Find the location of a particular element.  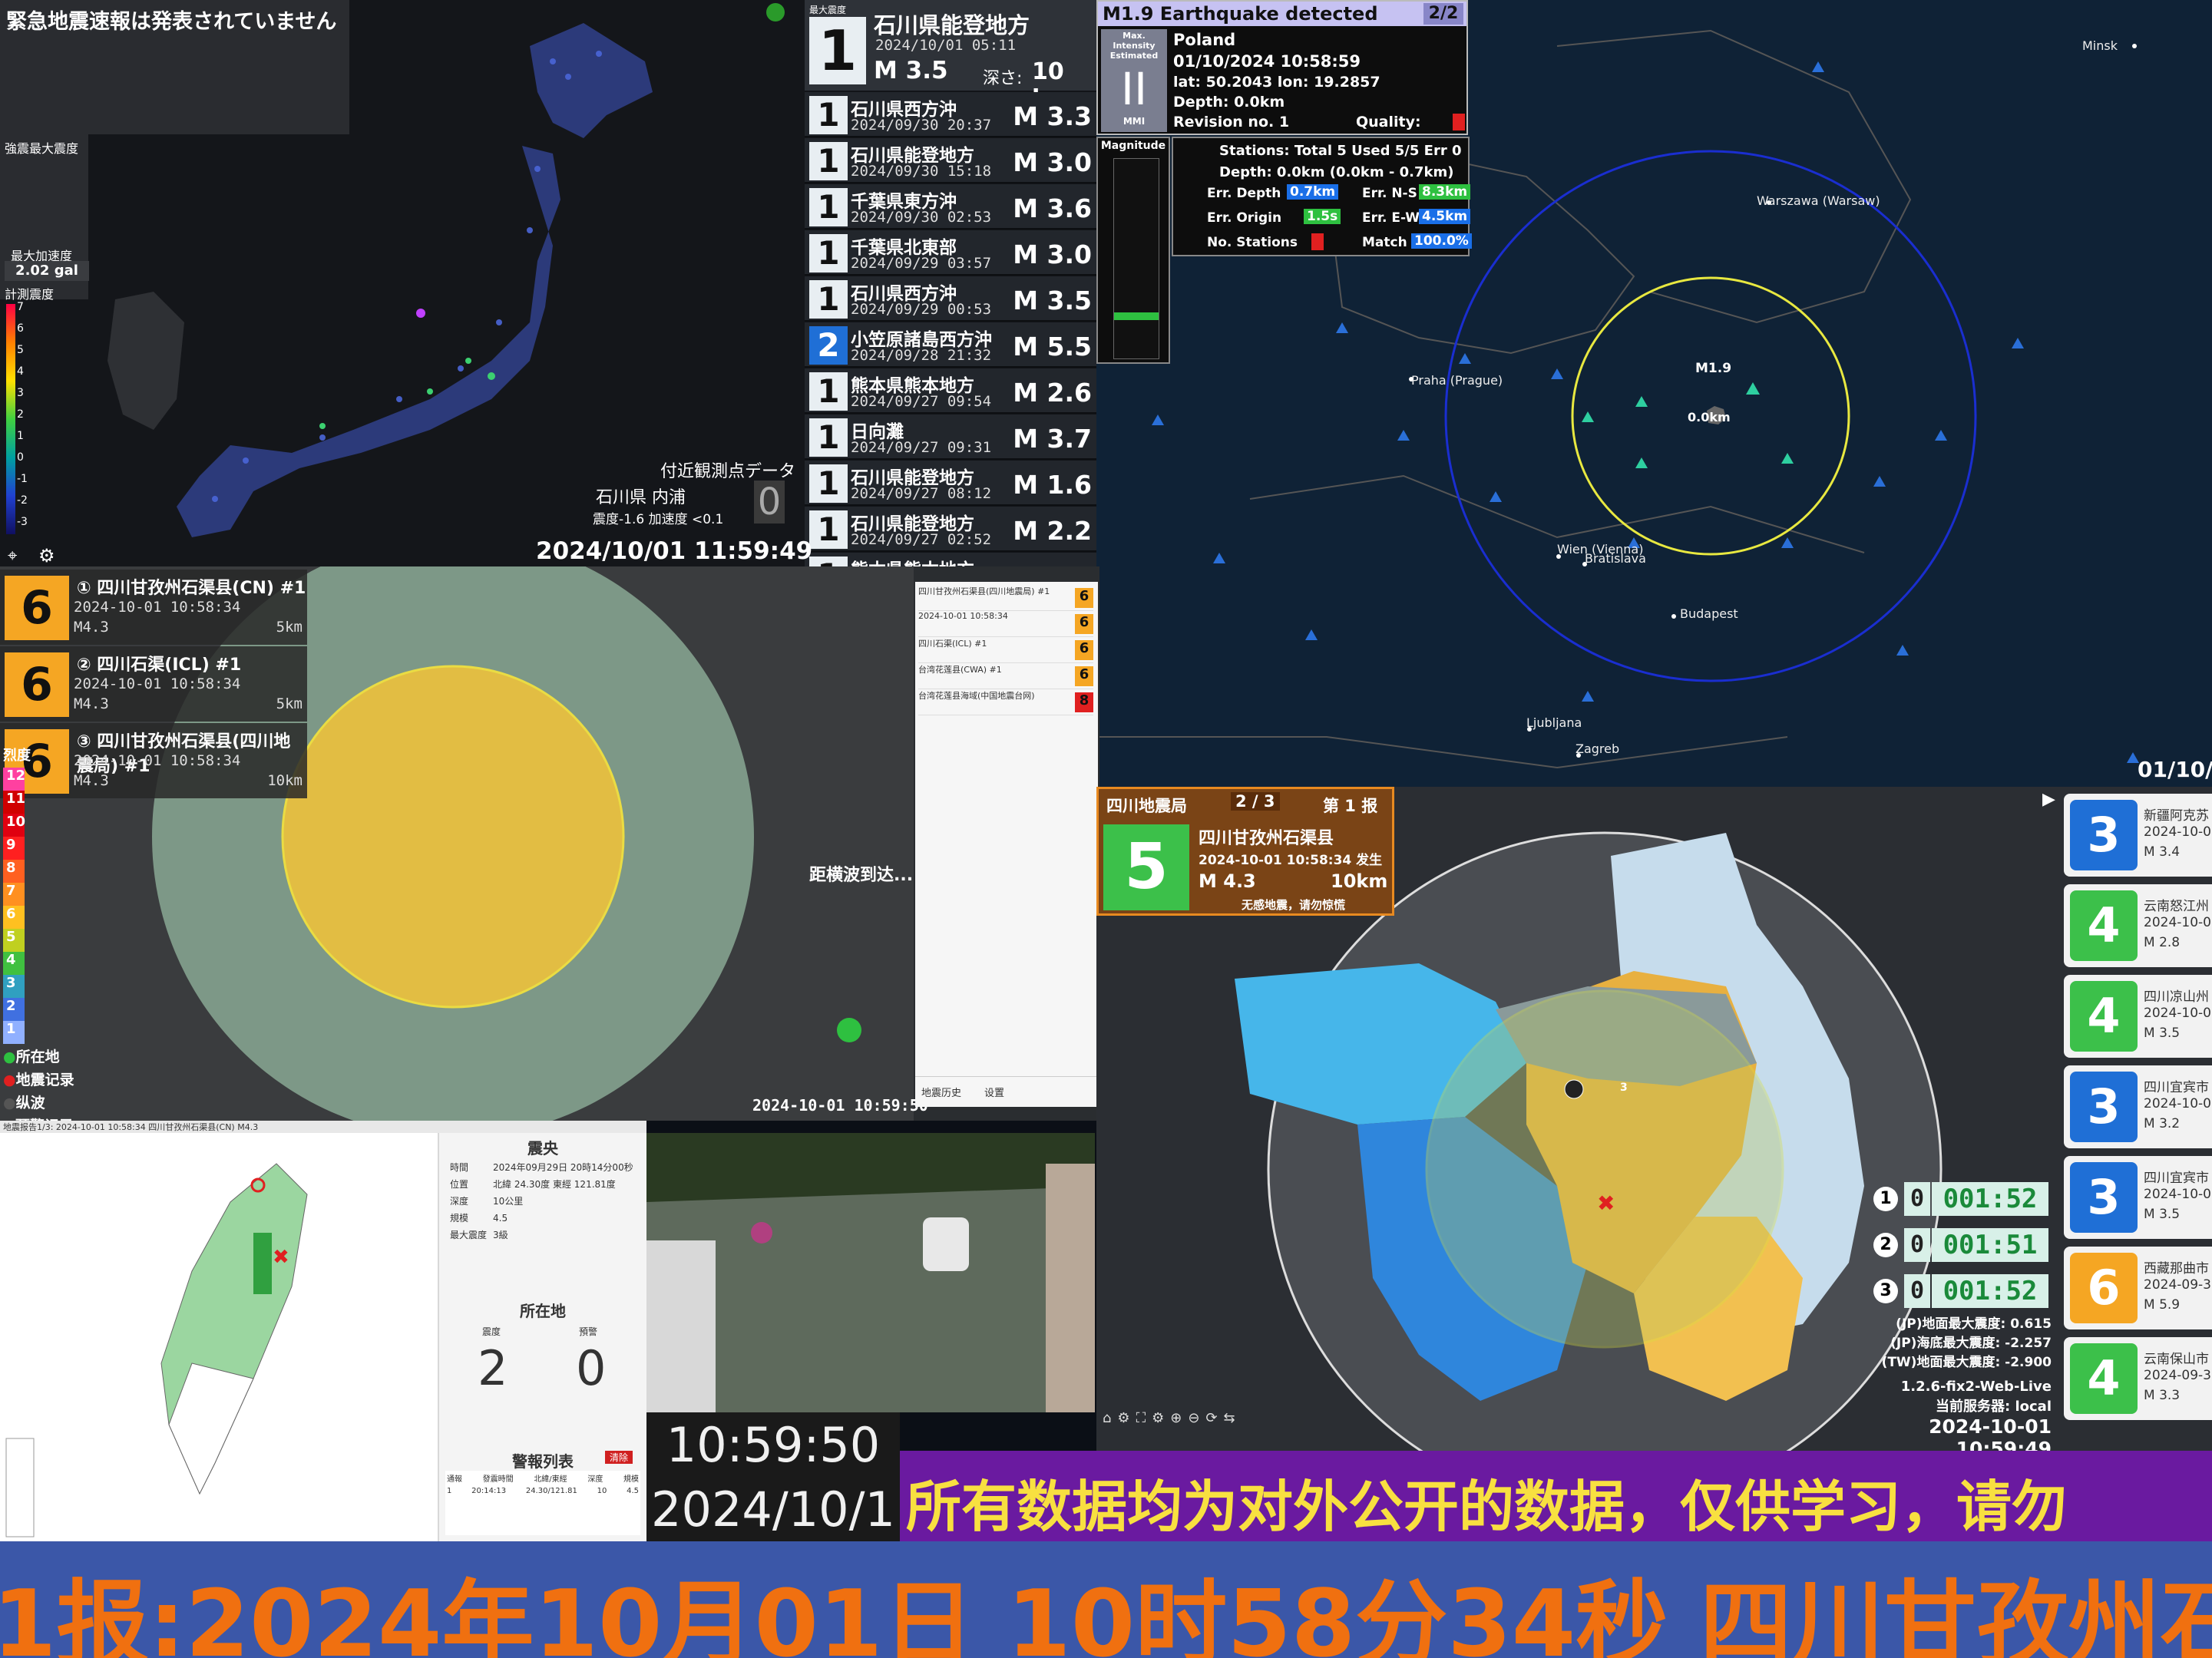

warn-cell: 1 is located at coordinates (450, 1491).